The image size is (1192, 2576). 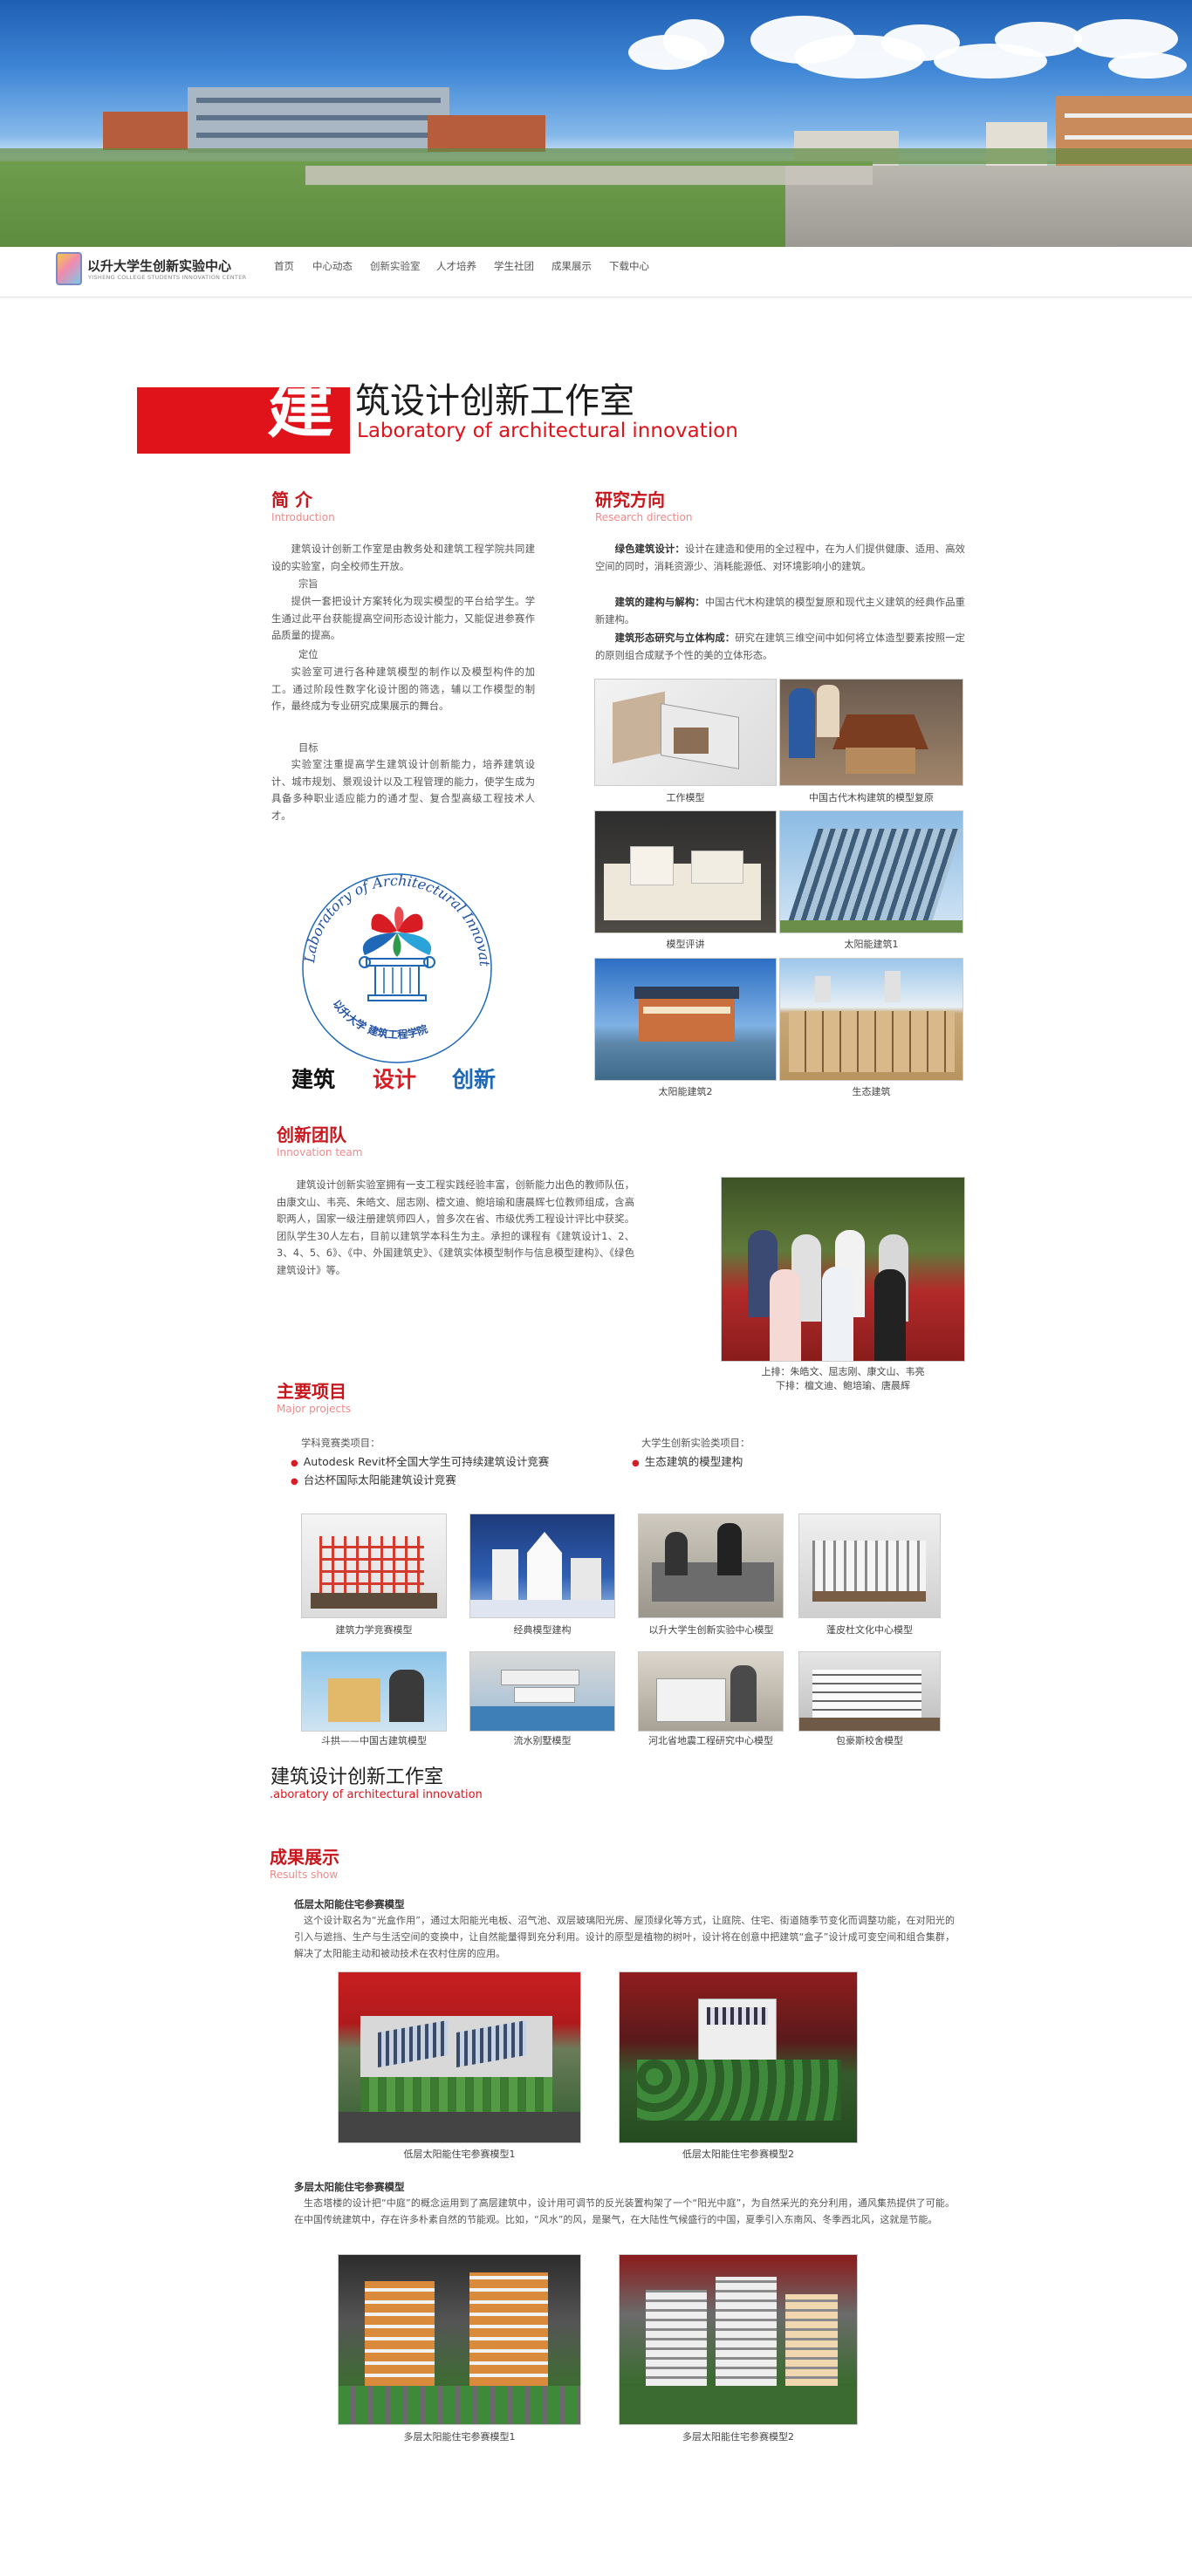 I want to click on projects-innovation-heading: 大学生创新实验类项目：, so click(x=695, y=1443).